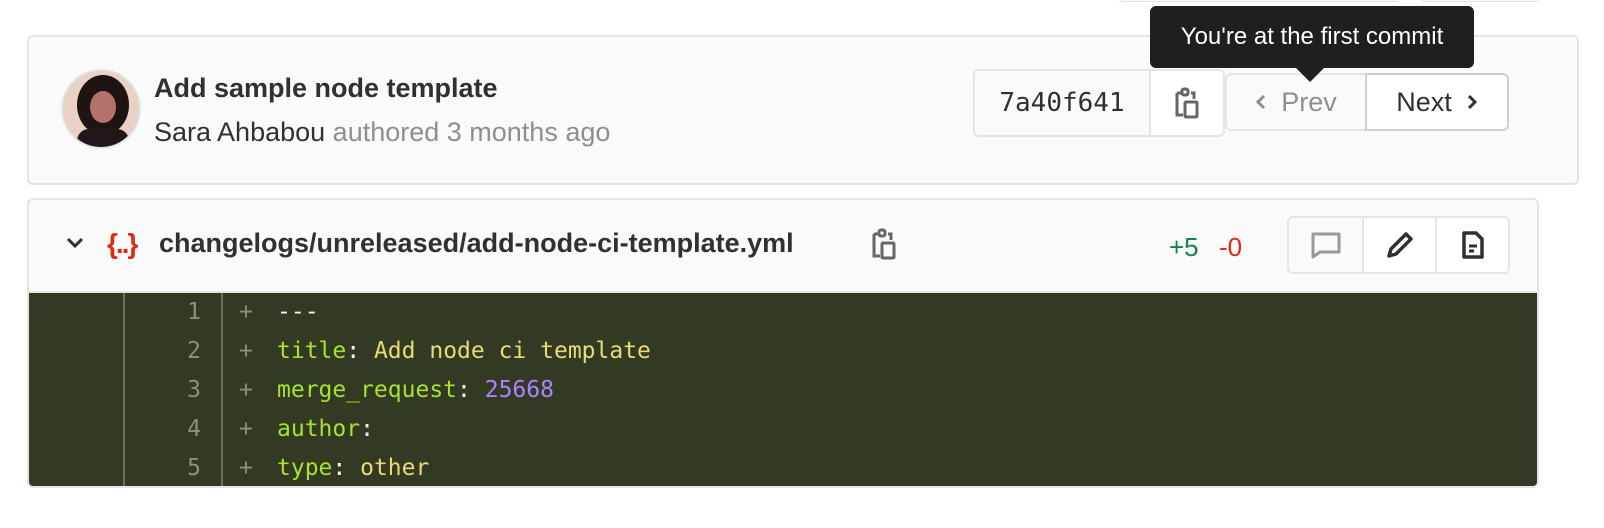 This screenshot has width=1604, height=528. Describe the element at coordinates (174, 312) in the screenshot. I see `new-line-number: 1` at that location.